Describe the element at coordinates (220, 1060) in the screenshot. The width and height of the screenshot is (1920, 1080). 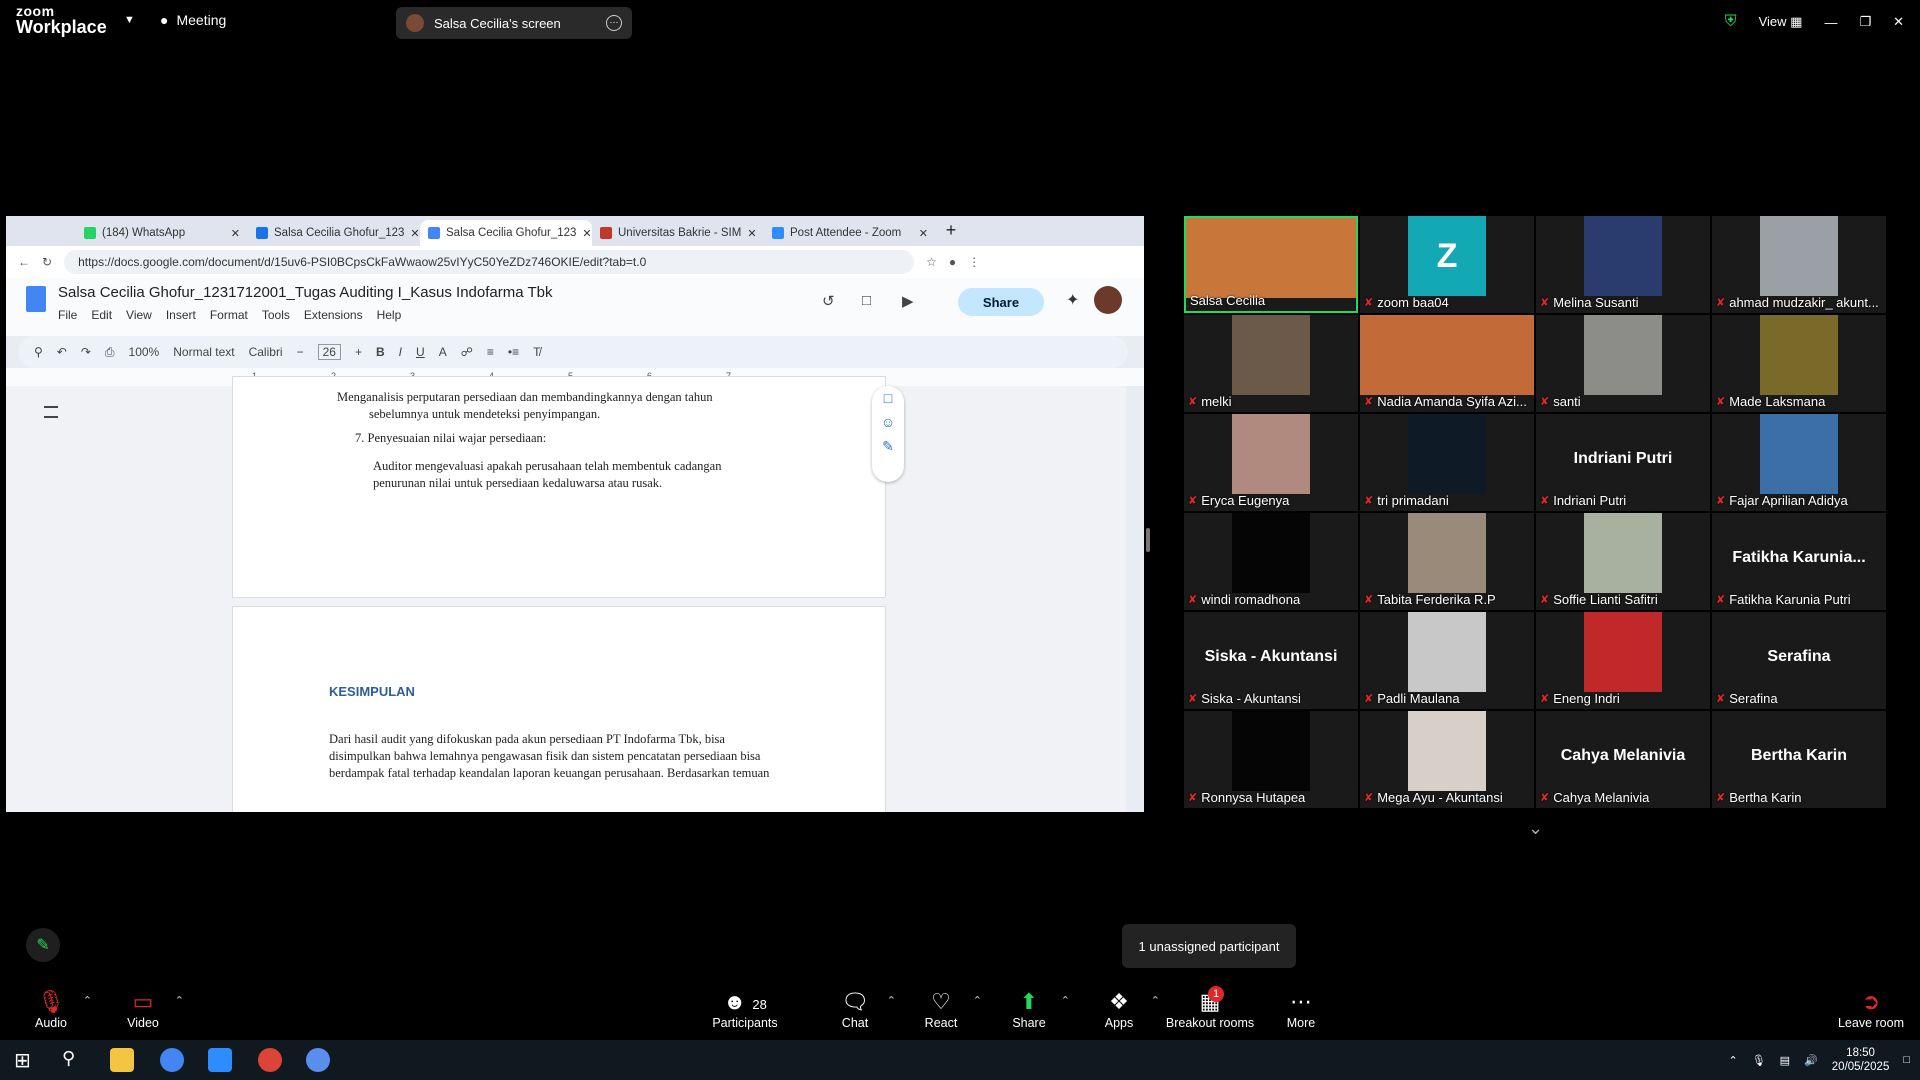
I see `zoom-app-icon` at that location.